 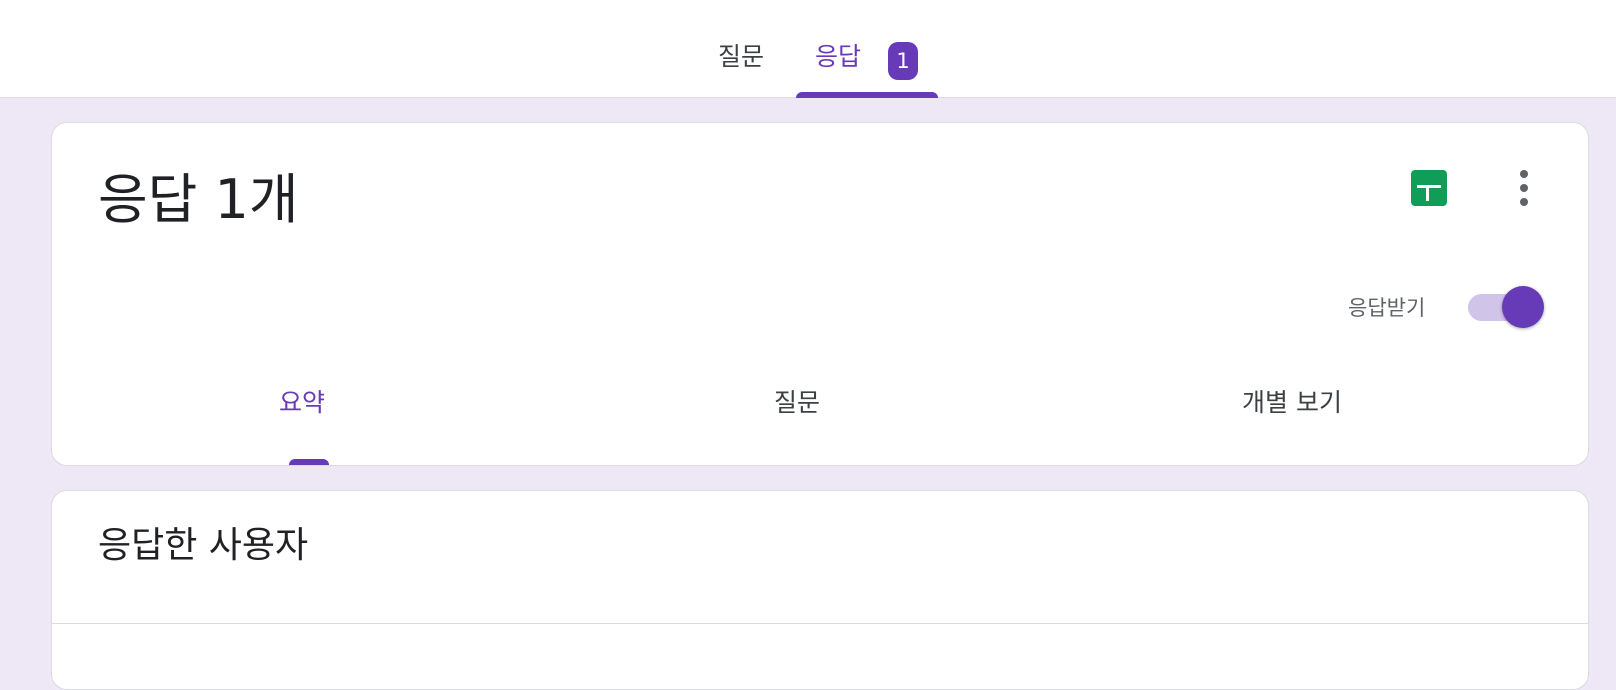 I want to click on top-header: 질문 응답 1, so click(x=808, y=49).